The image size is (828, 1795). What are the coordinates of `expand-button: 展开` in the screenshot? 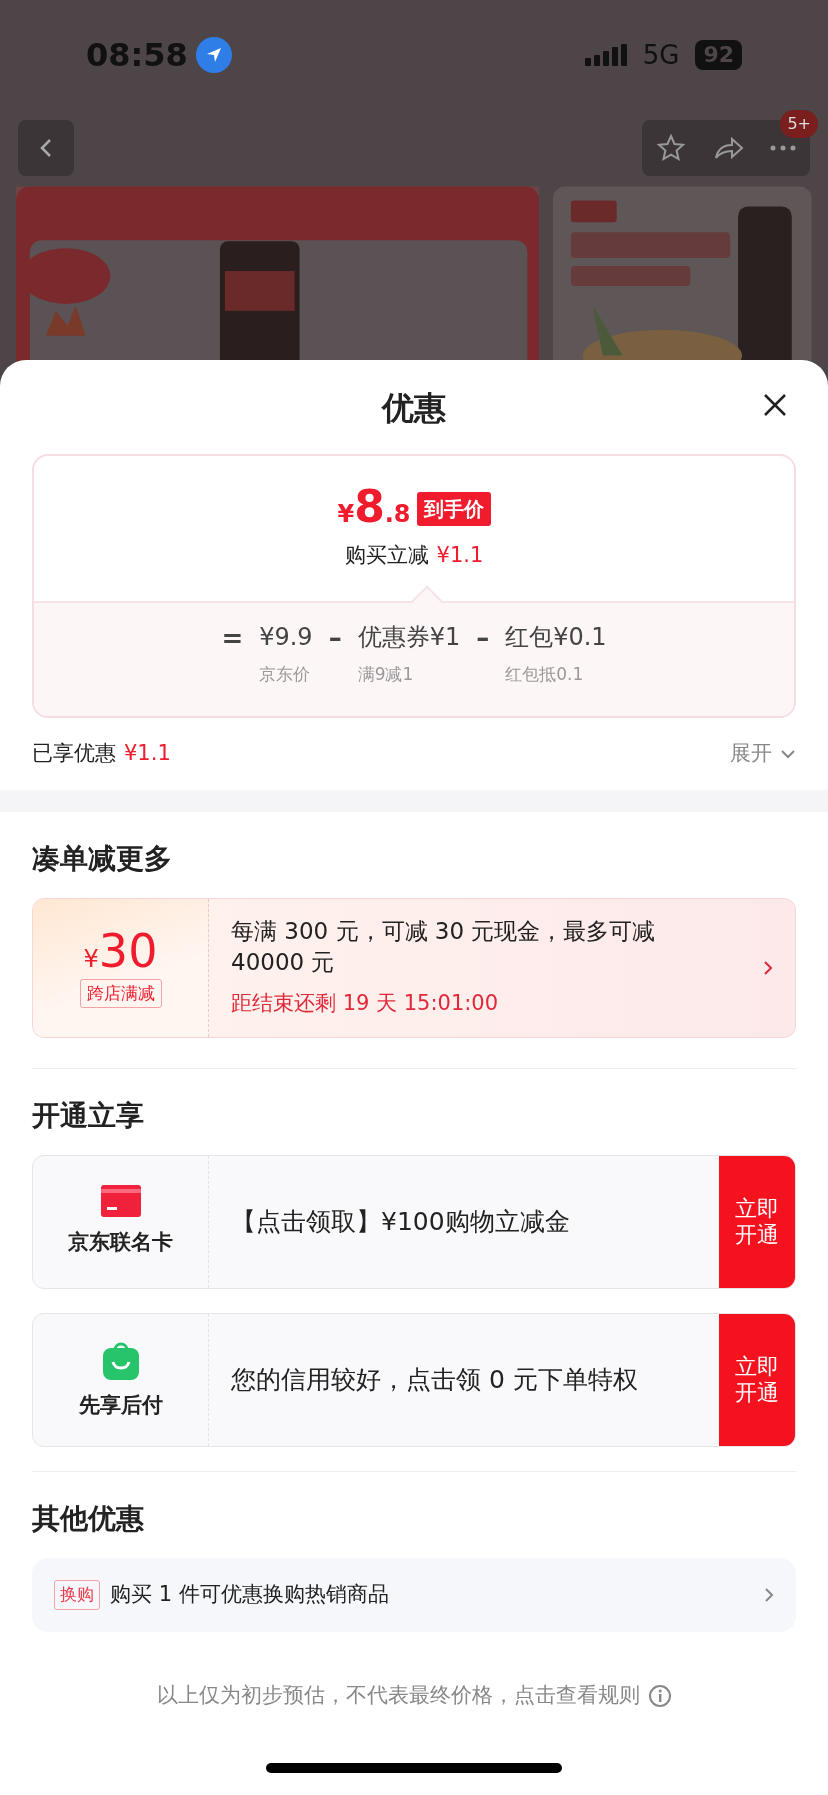 It's located at (763, 754).